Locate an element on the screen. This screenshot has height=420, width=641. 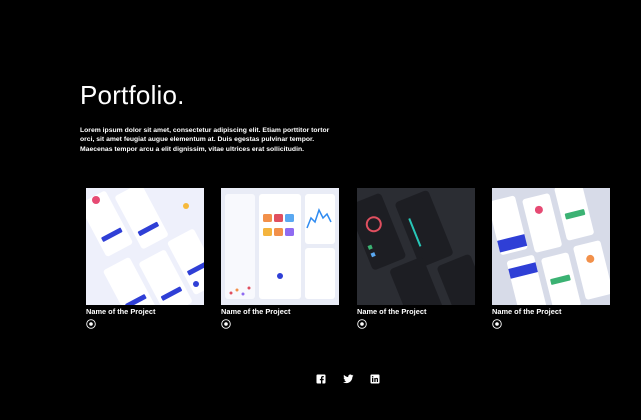
twitter-icon is located at coordinates (348, 379).